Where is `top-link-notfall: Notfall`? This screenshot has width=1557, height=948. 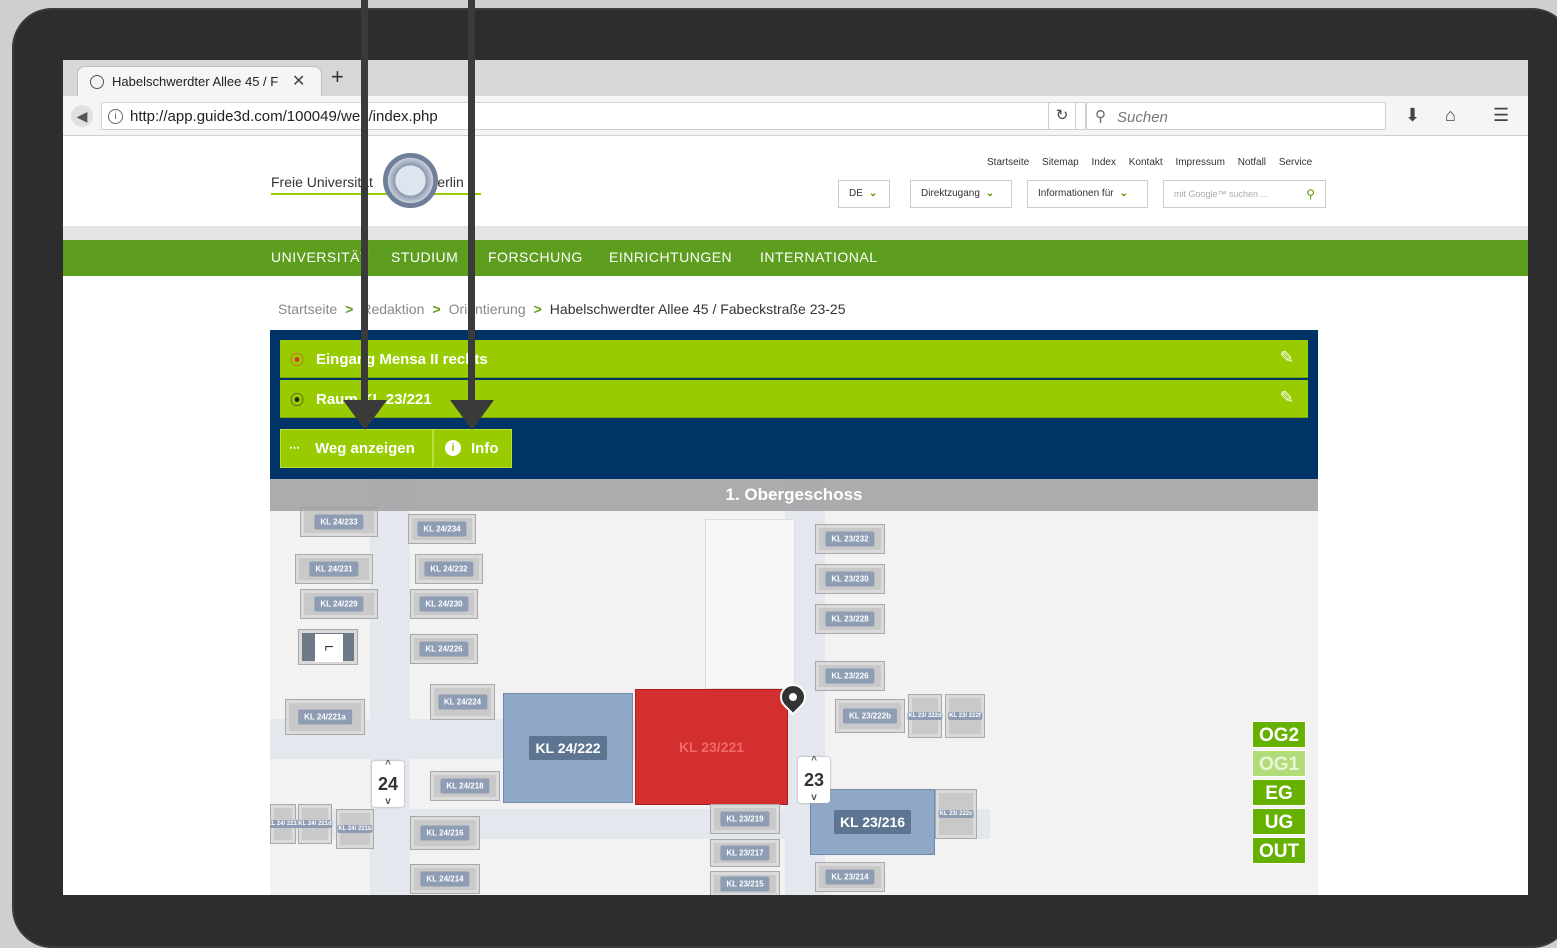 top-link-notfall: Notfall is located at coordinates (1252, 162).